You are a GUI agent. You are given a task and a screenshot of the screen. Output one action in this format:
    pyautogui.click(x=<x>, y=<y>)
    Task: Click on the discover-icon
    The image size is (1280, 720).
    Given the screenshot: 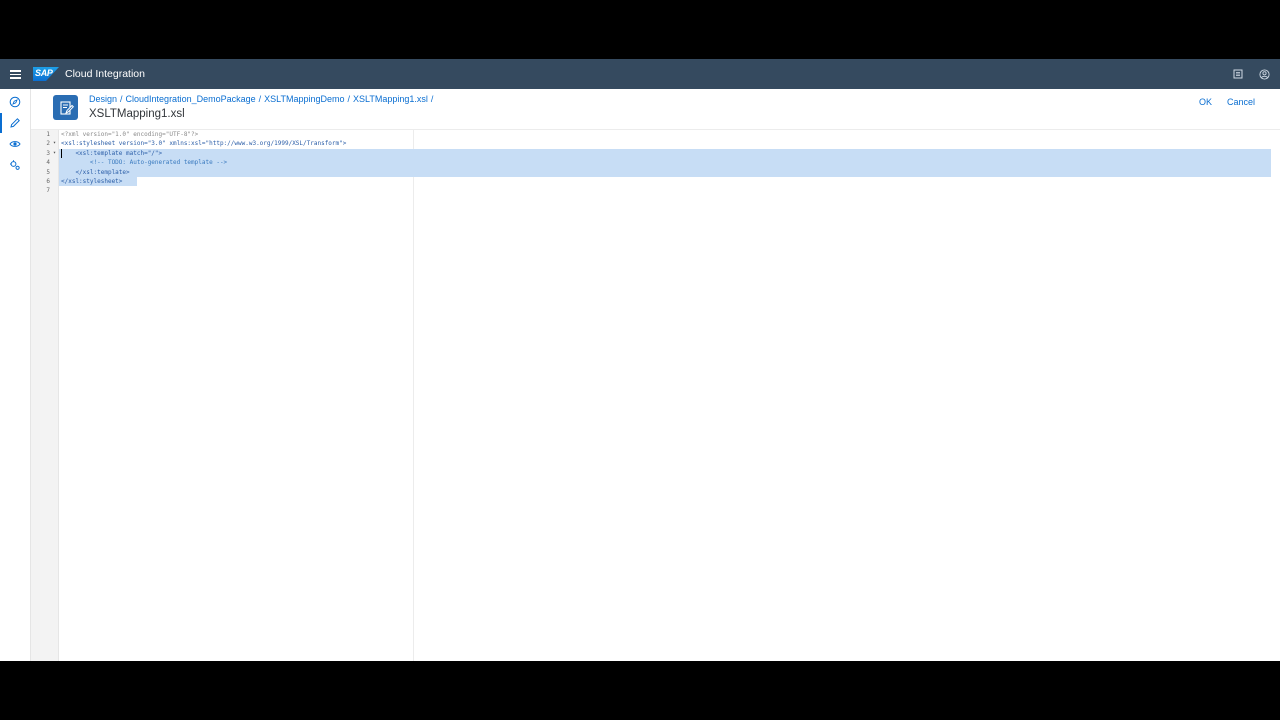 What is the action you would take?
    pyautogui.click(x=15, y=102)
    